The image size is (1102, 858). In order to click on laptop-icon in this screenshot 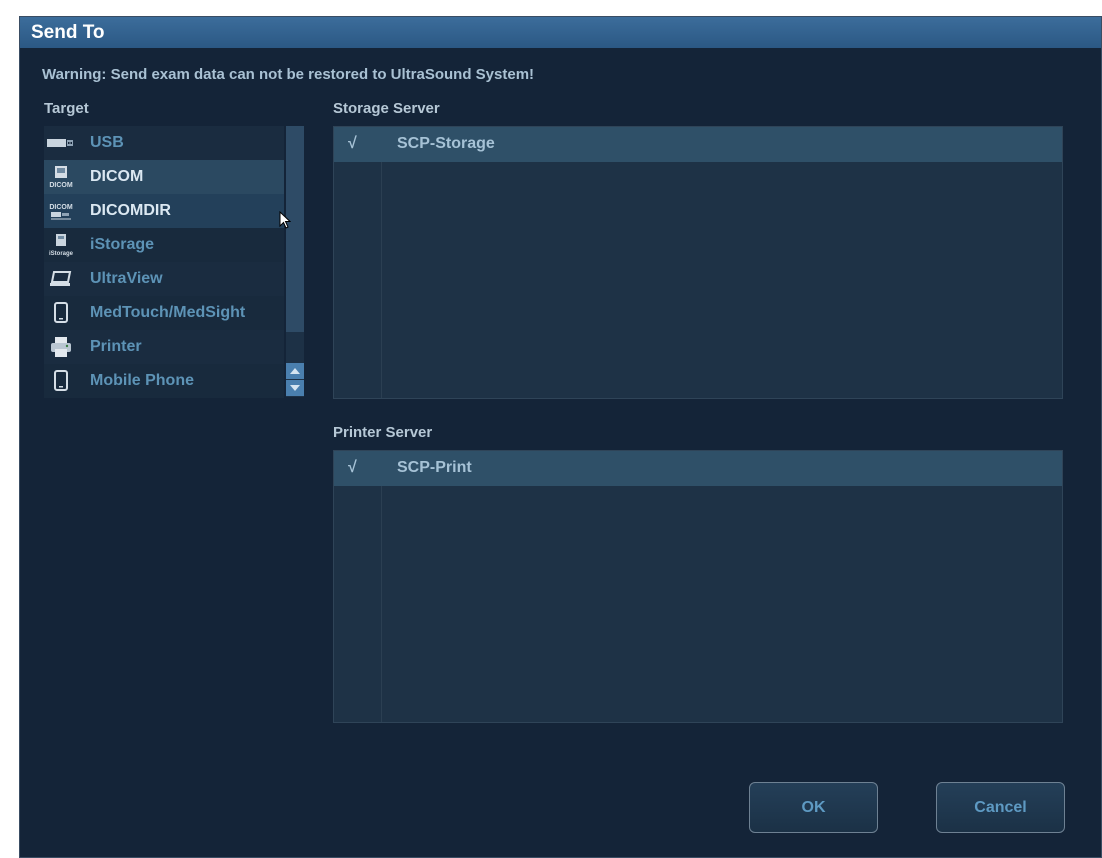, I will do `click(61, 279)`.